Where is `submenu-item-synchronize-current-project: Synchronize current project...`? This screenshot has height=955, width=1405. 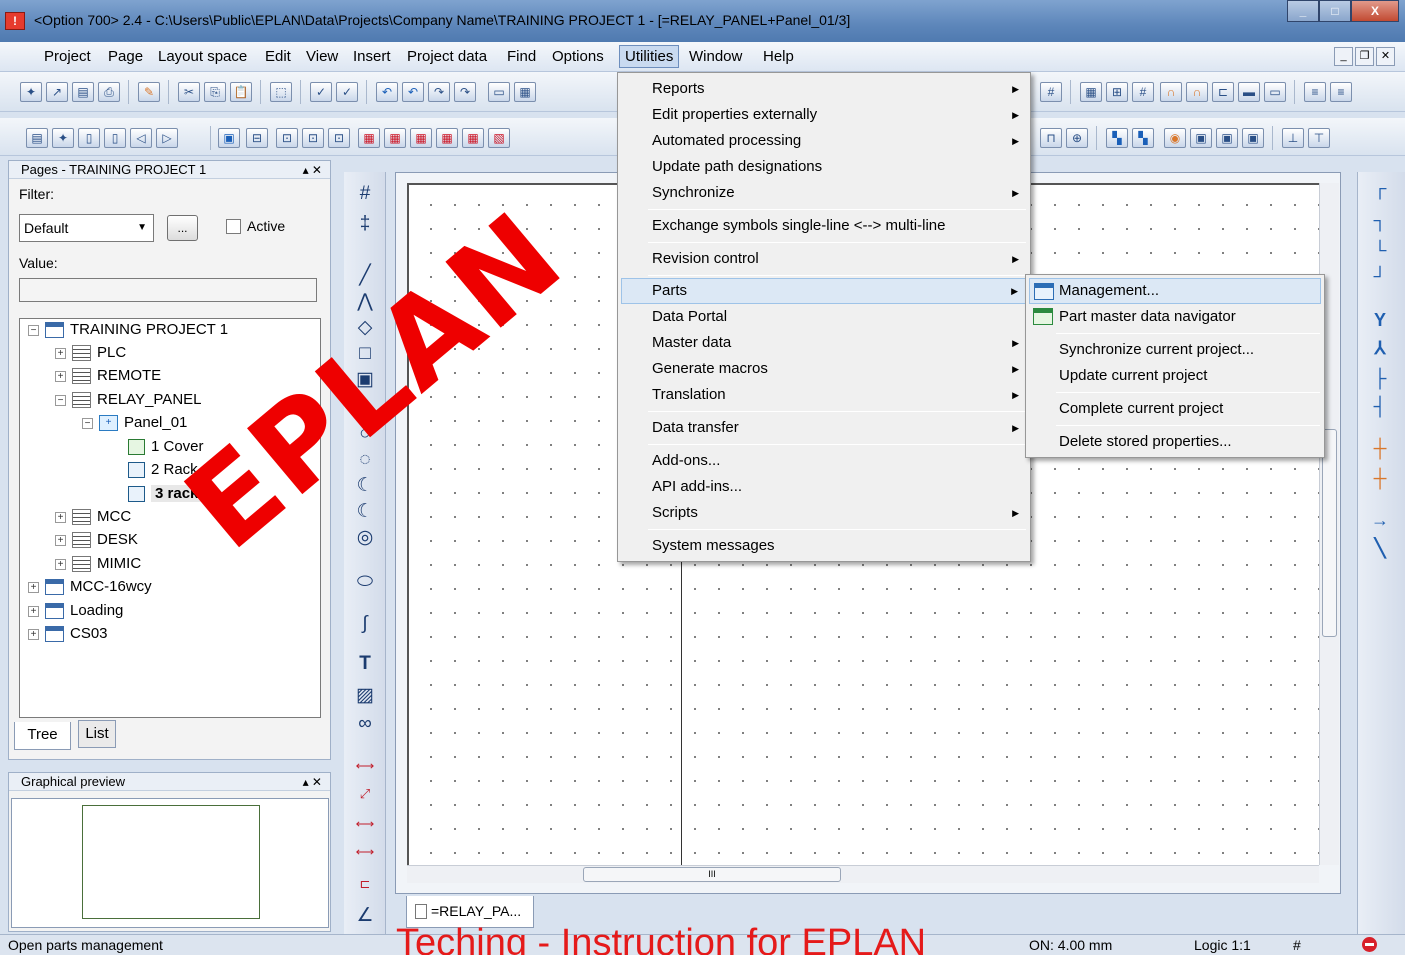
submenu-item-synchronize-current-project: Synchronize current project... is located at coordinates (1175, 350).